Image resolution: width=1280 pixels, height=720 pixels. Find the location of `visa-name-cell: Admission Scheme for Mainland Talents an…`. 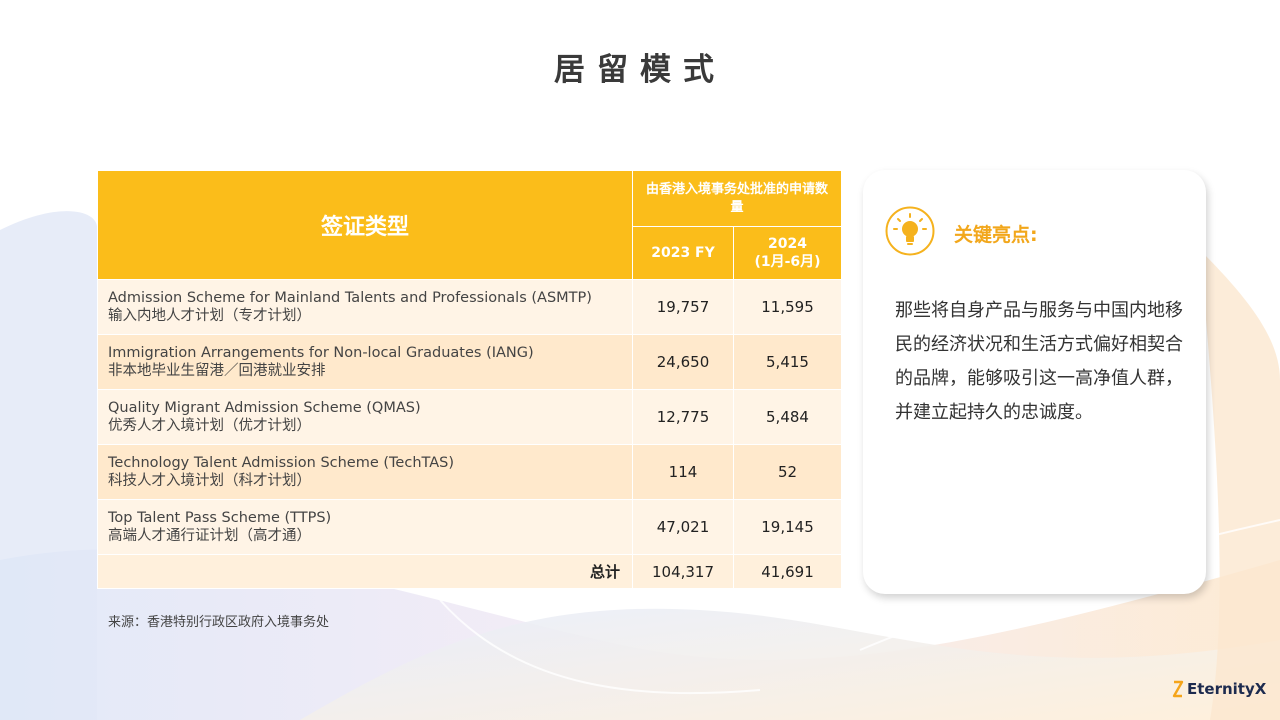

visa-name-cell: Admission Scheme for Mainland Talents an… is located at coordinates (365, 307).